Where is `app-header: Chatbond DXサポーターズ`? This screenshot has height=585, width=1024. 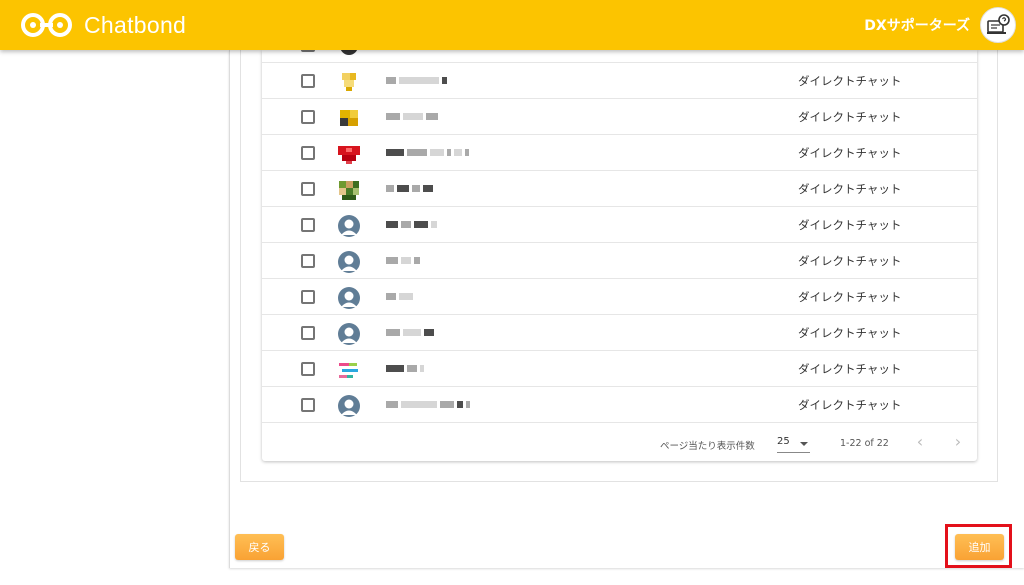
app-header: Chatbond DXサポーターズ is located at coordinates (512, 25).